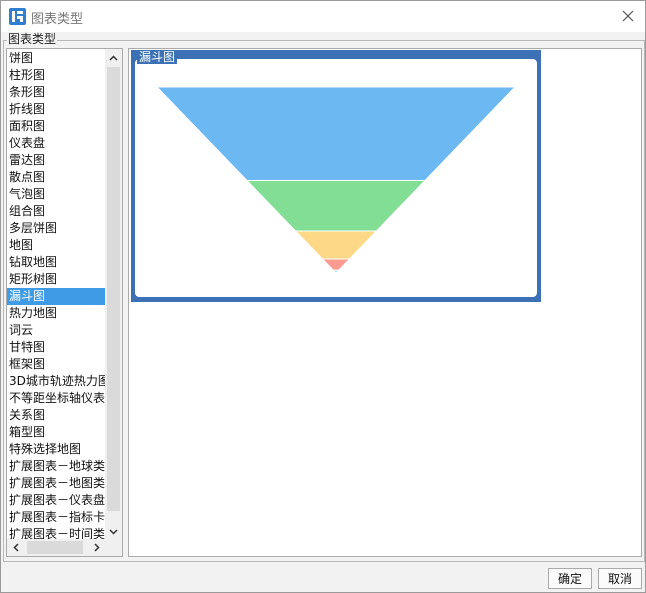  I want to click on list-item: 钻取地图, so click(56, 262).